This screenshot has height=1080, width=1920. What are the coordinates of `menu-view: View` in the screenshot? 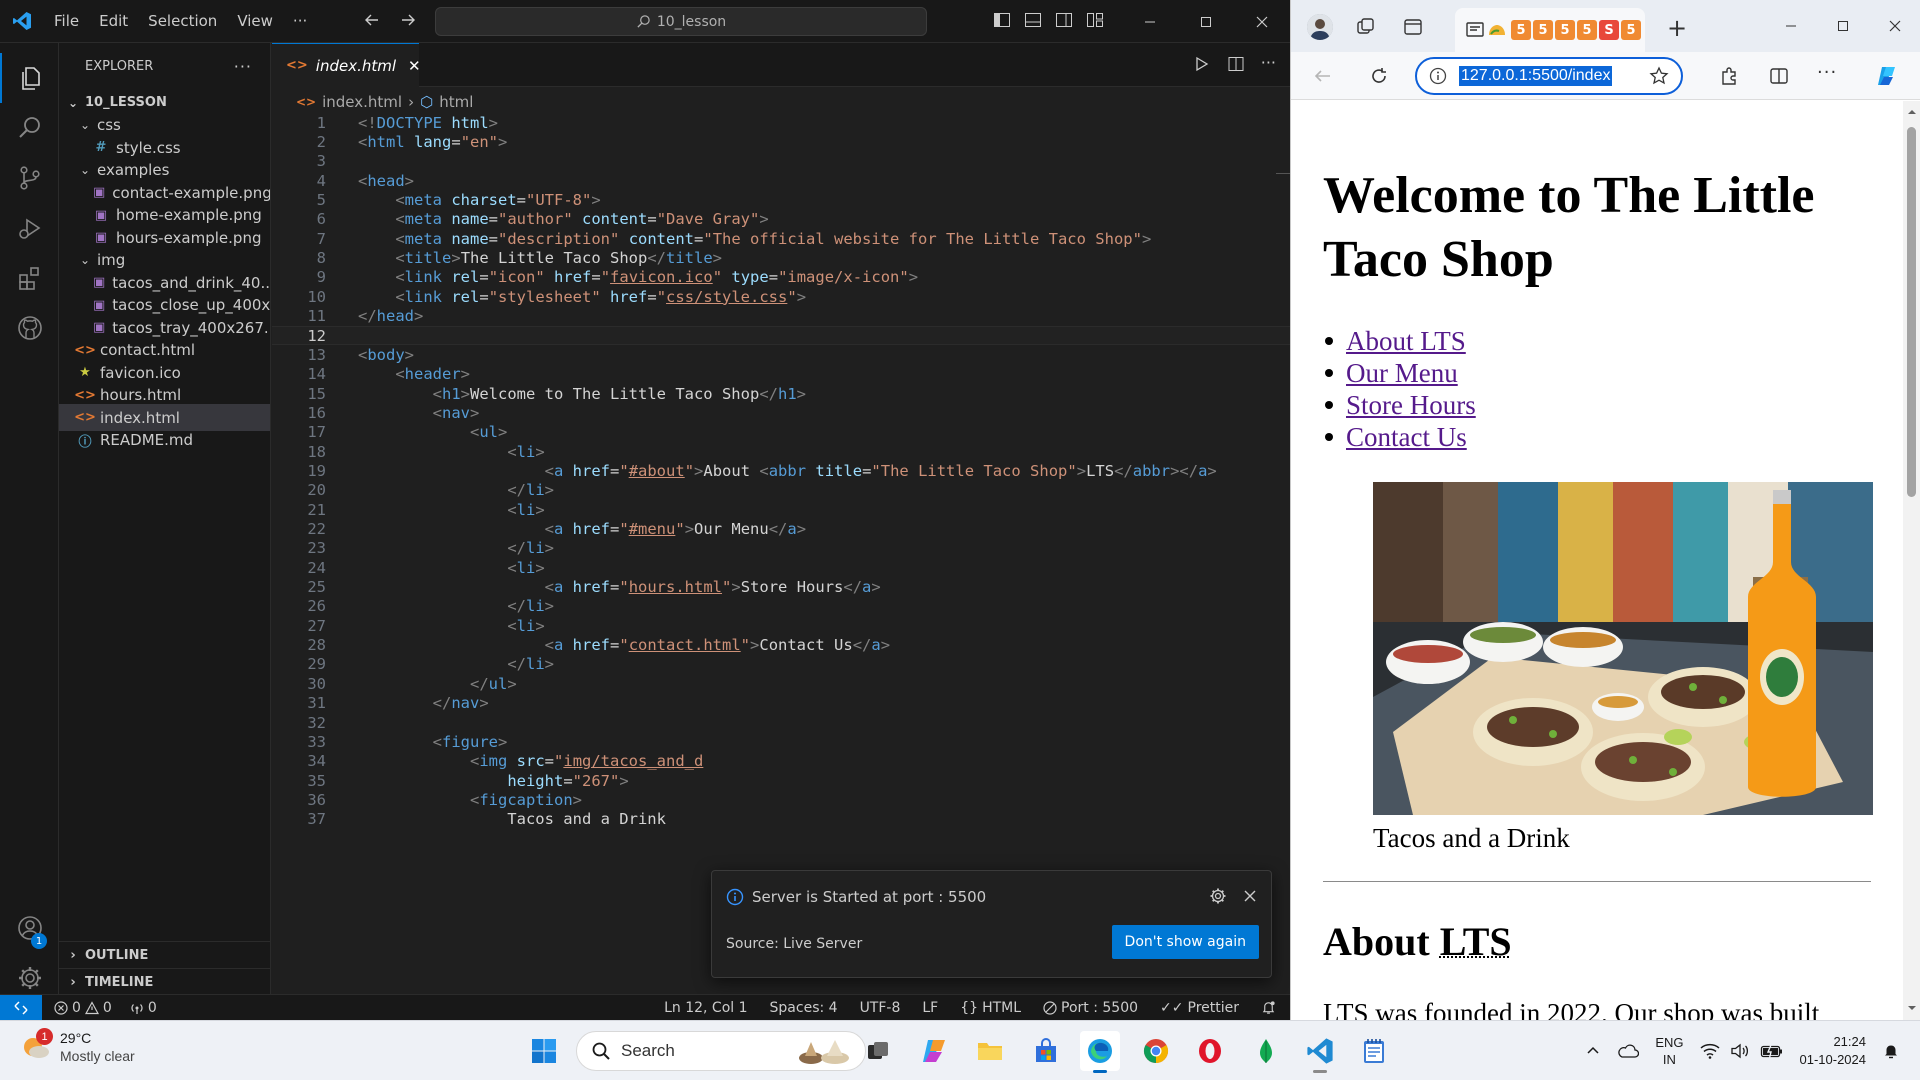 It's located at (255, 21).